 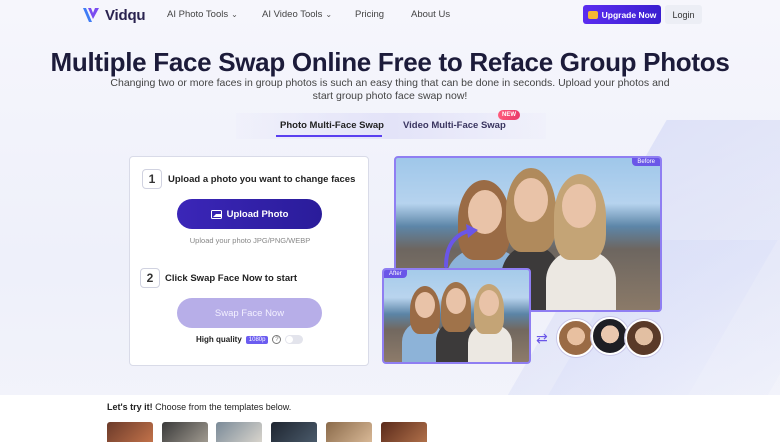 I want to click on before-tag: Before, so click(x=646, y=162).